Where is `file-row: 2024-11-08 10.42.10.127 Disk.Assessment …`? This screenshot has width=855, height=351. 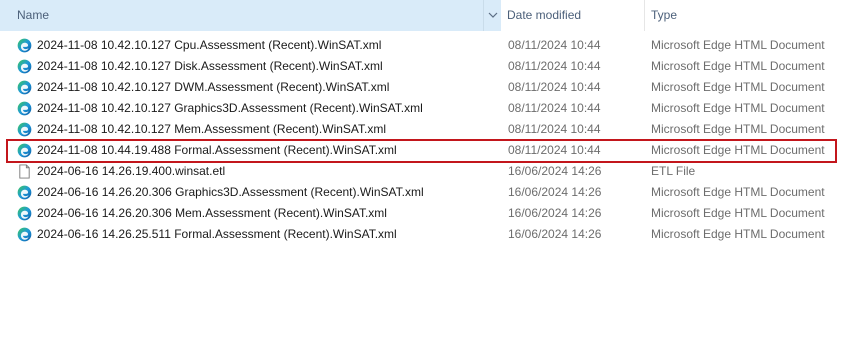 file-row: 2024-11-08 10.42.10.127 Disk.Assessment … is located at coordinates (427, 66).